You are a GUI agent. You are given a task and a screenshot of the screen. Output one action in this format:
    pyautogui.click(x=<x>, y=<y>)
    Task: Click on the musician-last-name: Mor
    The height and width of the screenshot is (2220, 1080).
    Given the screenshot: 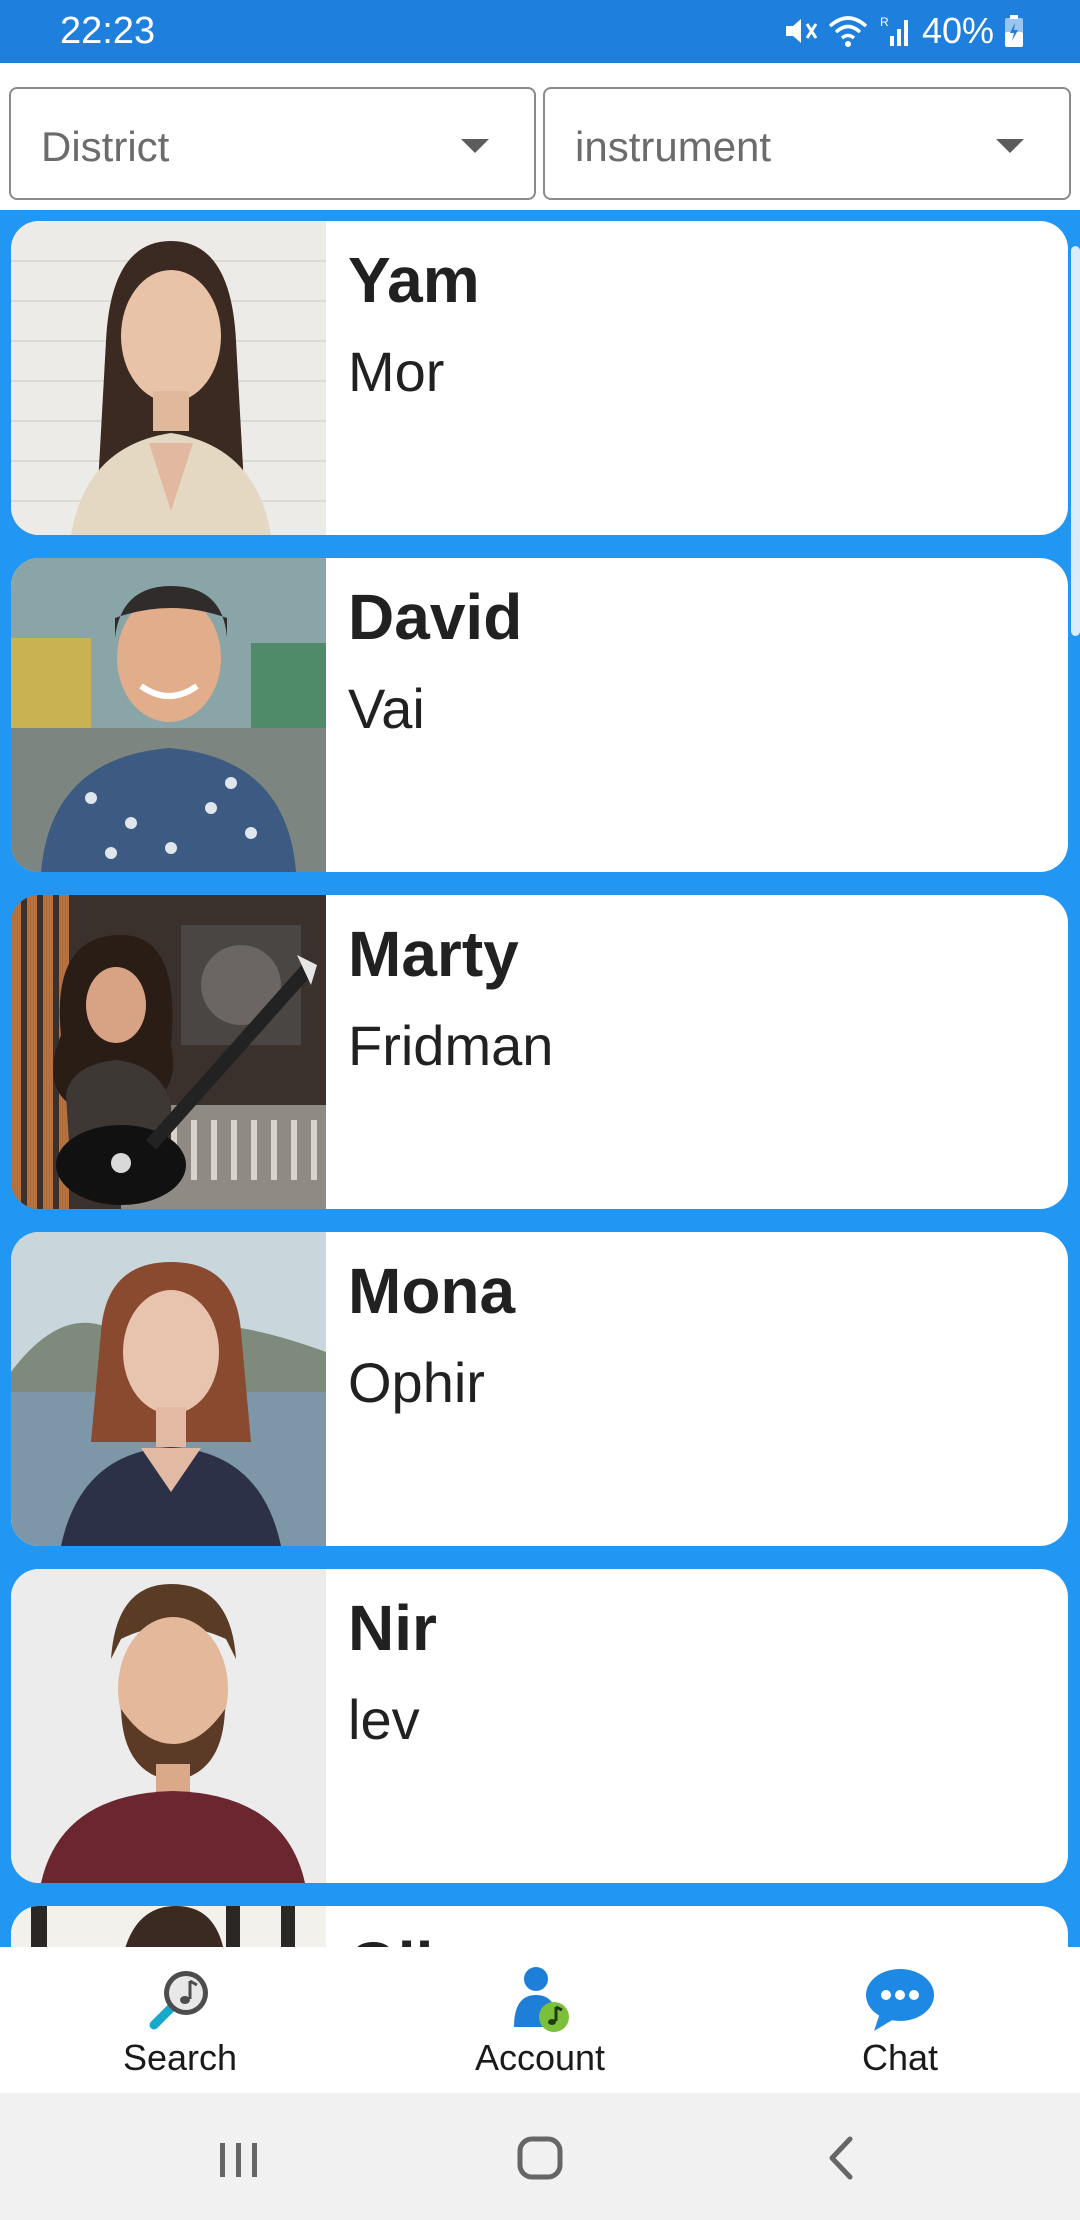 What is the action you would take?
    pyautogui.click(x=396, y=371)
    